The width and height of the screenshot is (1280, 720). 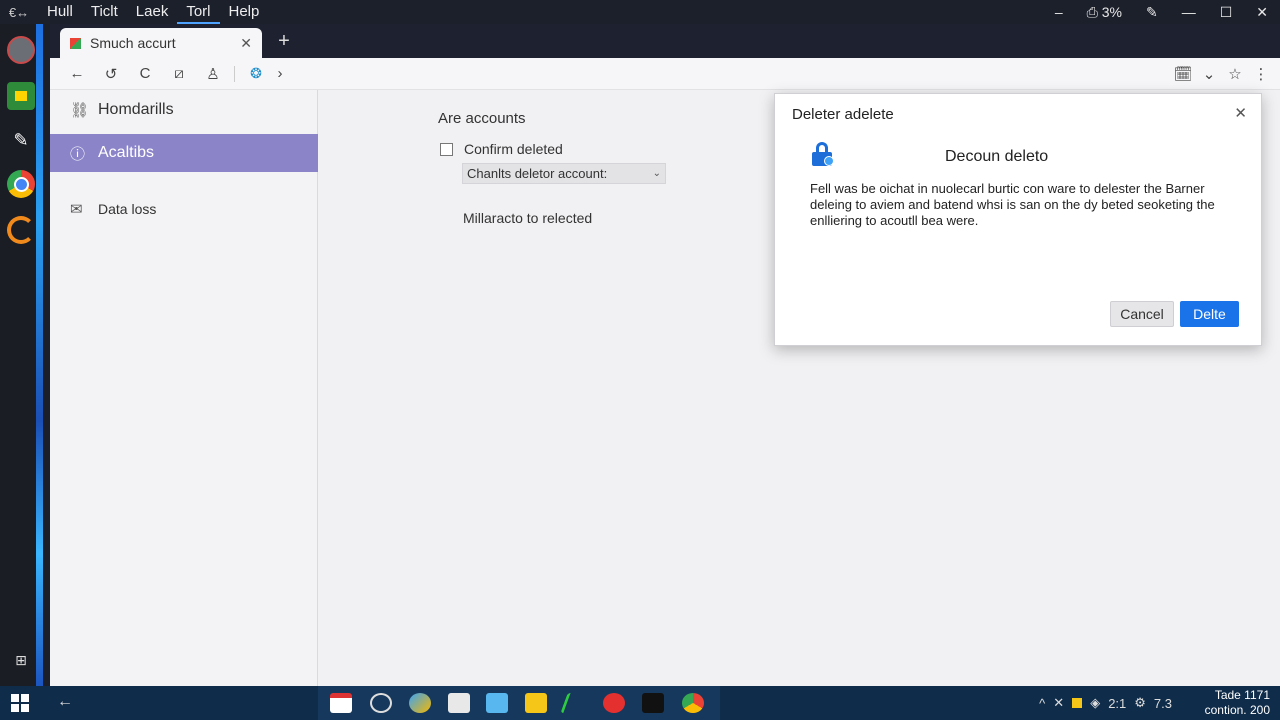 I want to click on panel-icon: ⊞, so click(x=21, y=660).